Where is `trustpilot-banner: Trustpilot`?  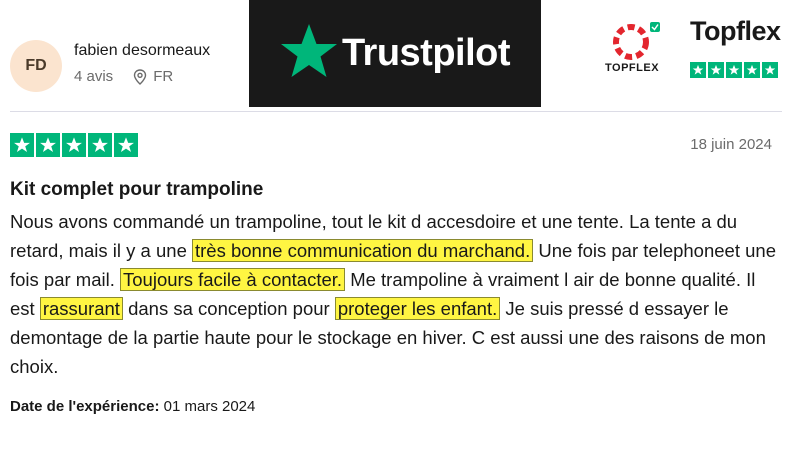 trustpilot-banner: Trustpilot is located at coordinates (395, 53).